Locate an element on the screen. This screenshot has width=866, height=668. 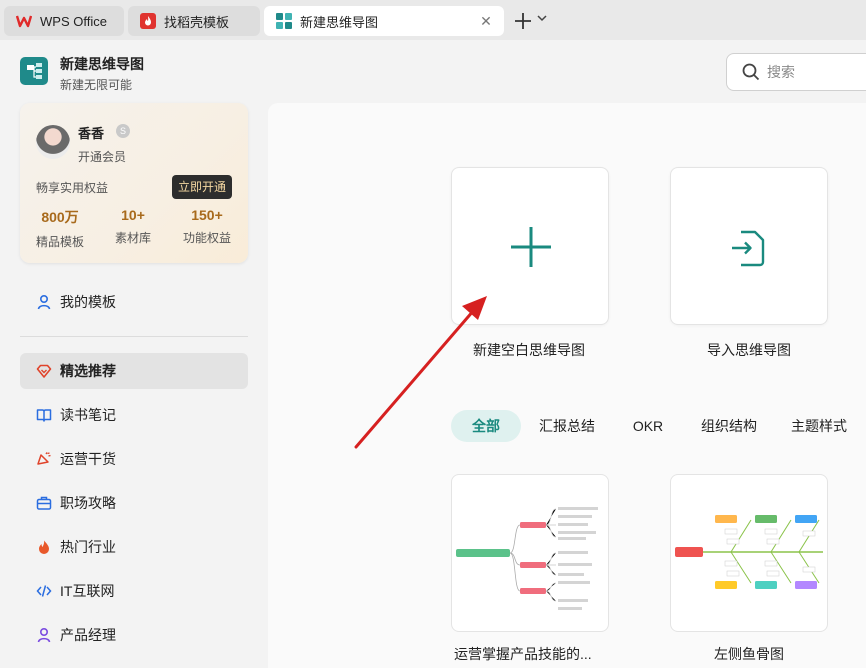
new-blank-mindmap-button is located at coordinates (530, 246).